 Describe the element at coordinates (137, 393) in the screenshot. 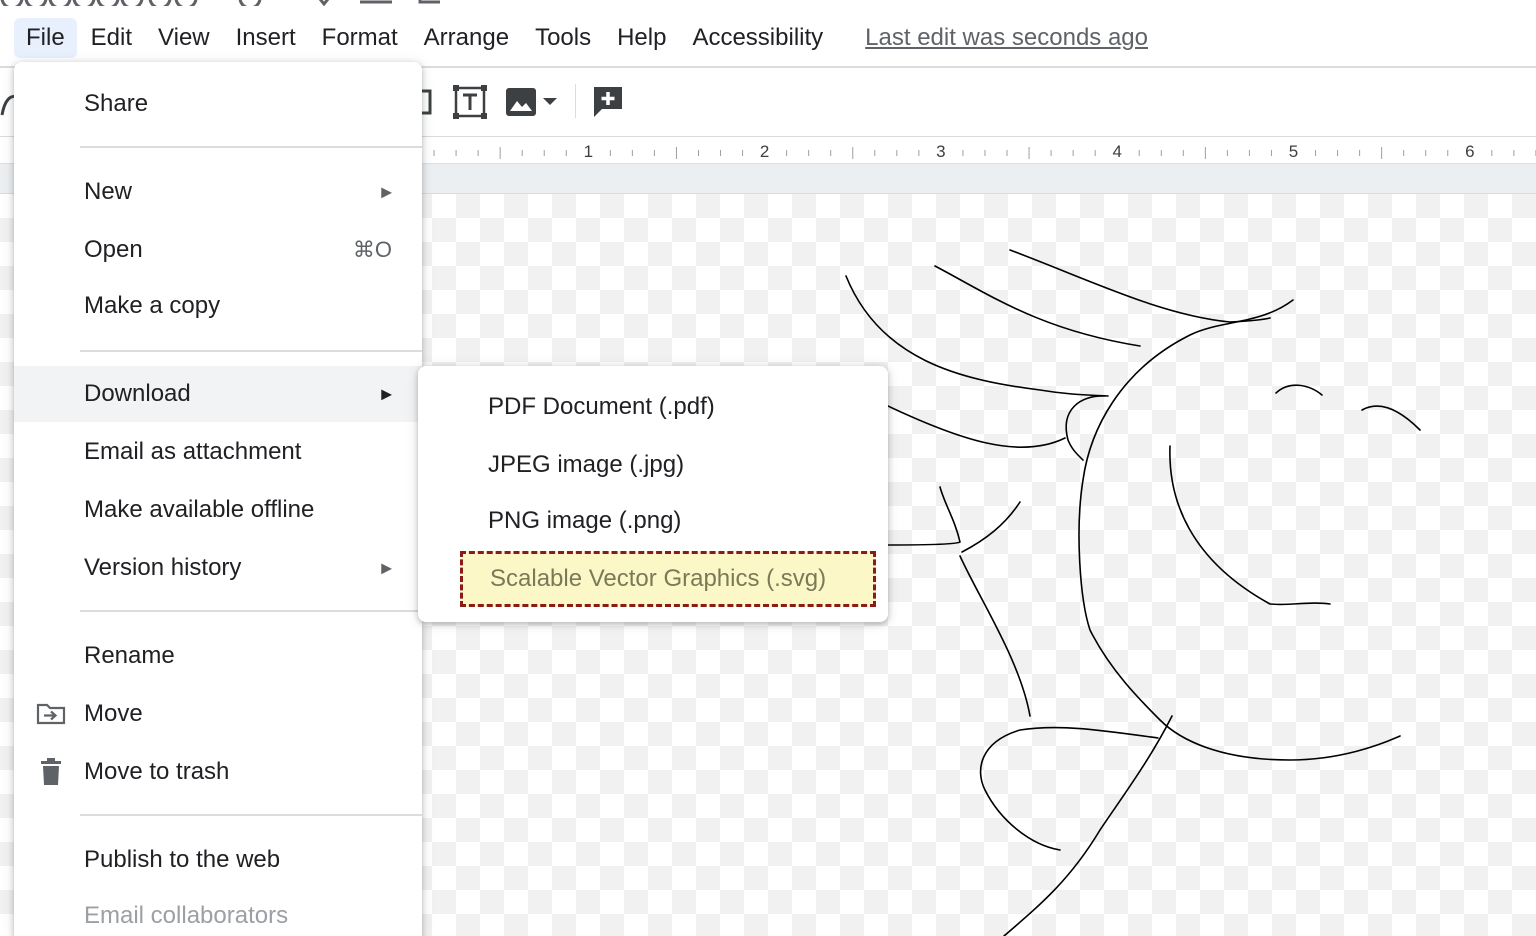

I see `menu-item-download-label: Download` at that location.